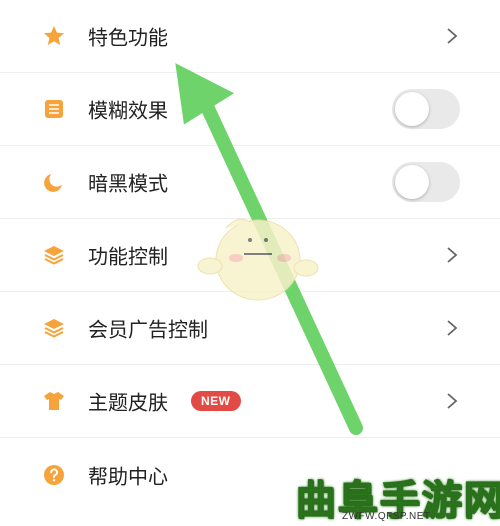  Describe the element at coordinates (128, 110) in the screenshot. I see `settings-item-label: 模糊效果` at that location.